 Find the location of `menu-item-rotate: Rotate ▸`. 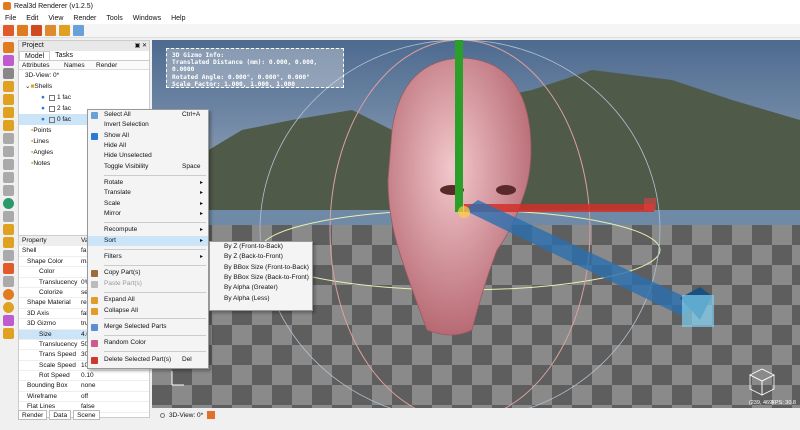

menu-item-rotate: Rotate ▸ is located at coordinates (148, 183).